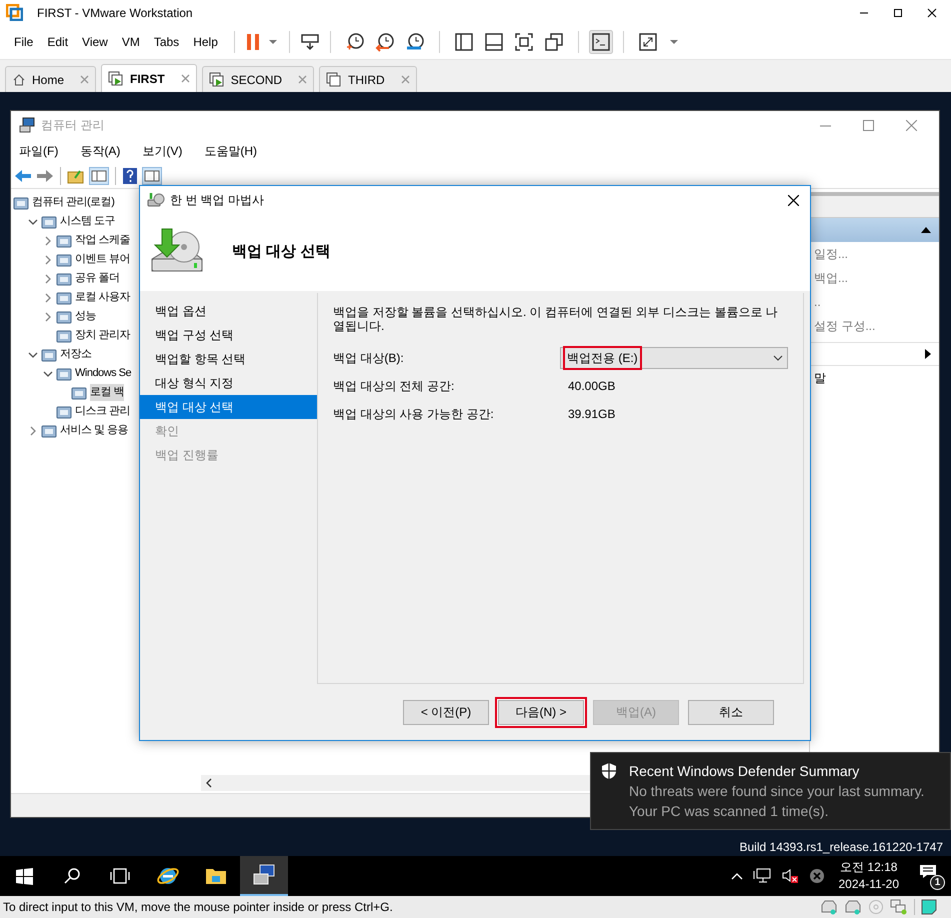 The width and height of the screenshot is (951, 918). I want to click on thumbnail-view-icon, so click(494, 42).